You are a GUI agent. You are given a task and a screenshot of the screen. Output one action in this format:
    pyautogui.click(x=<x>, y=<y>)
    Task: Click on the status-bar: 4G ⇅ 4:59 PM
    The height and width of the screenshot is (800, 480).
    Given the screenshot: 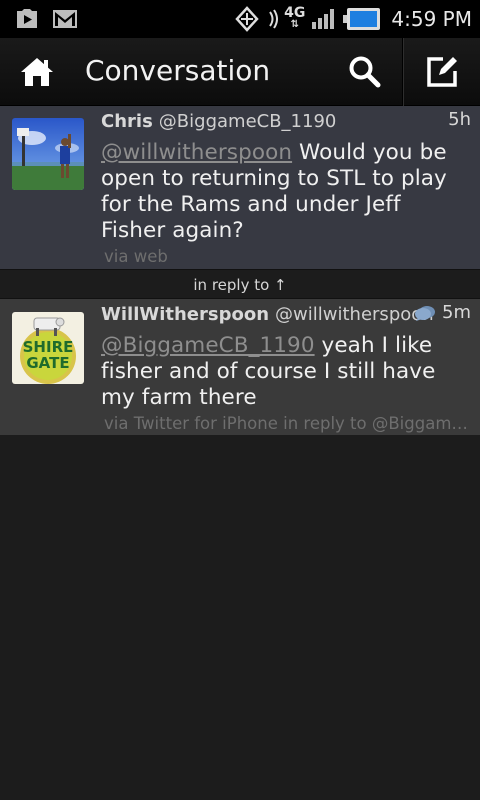 What is the action you would take?
    pyautogui.click(x=240, y=19)
    